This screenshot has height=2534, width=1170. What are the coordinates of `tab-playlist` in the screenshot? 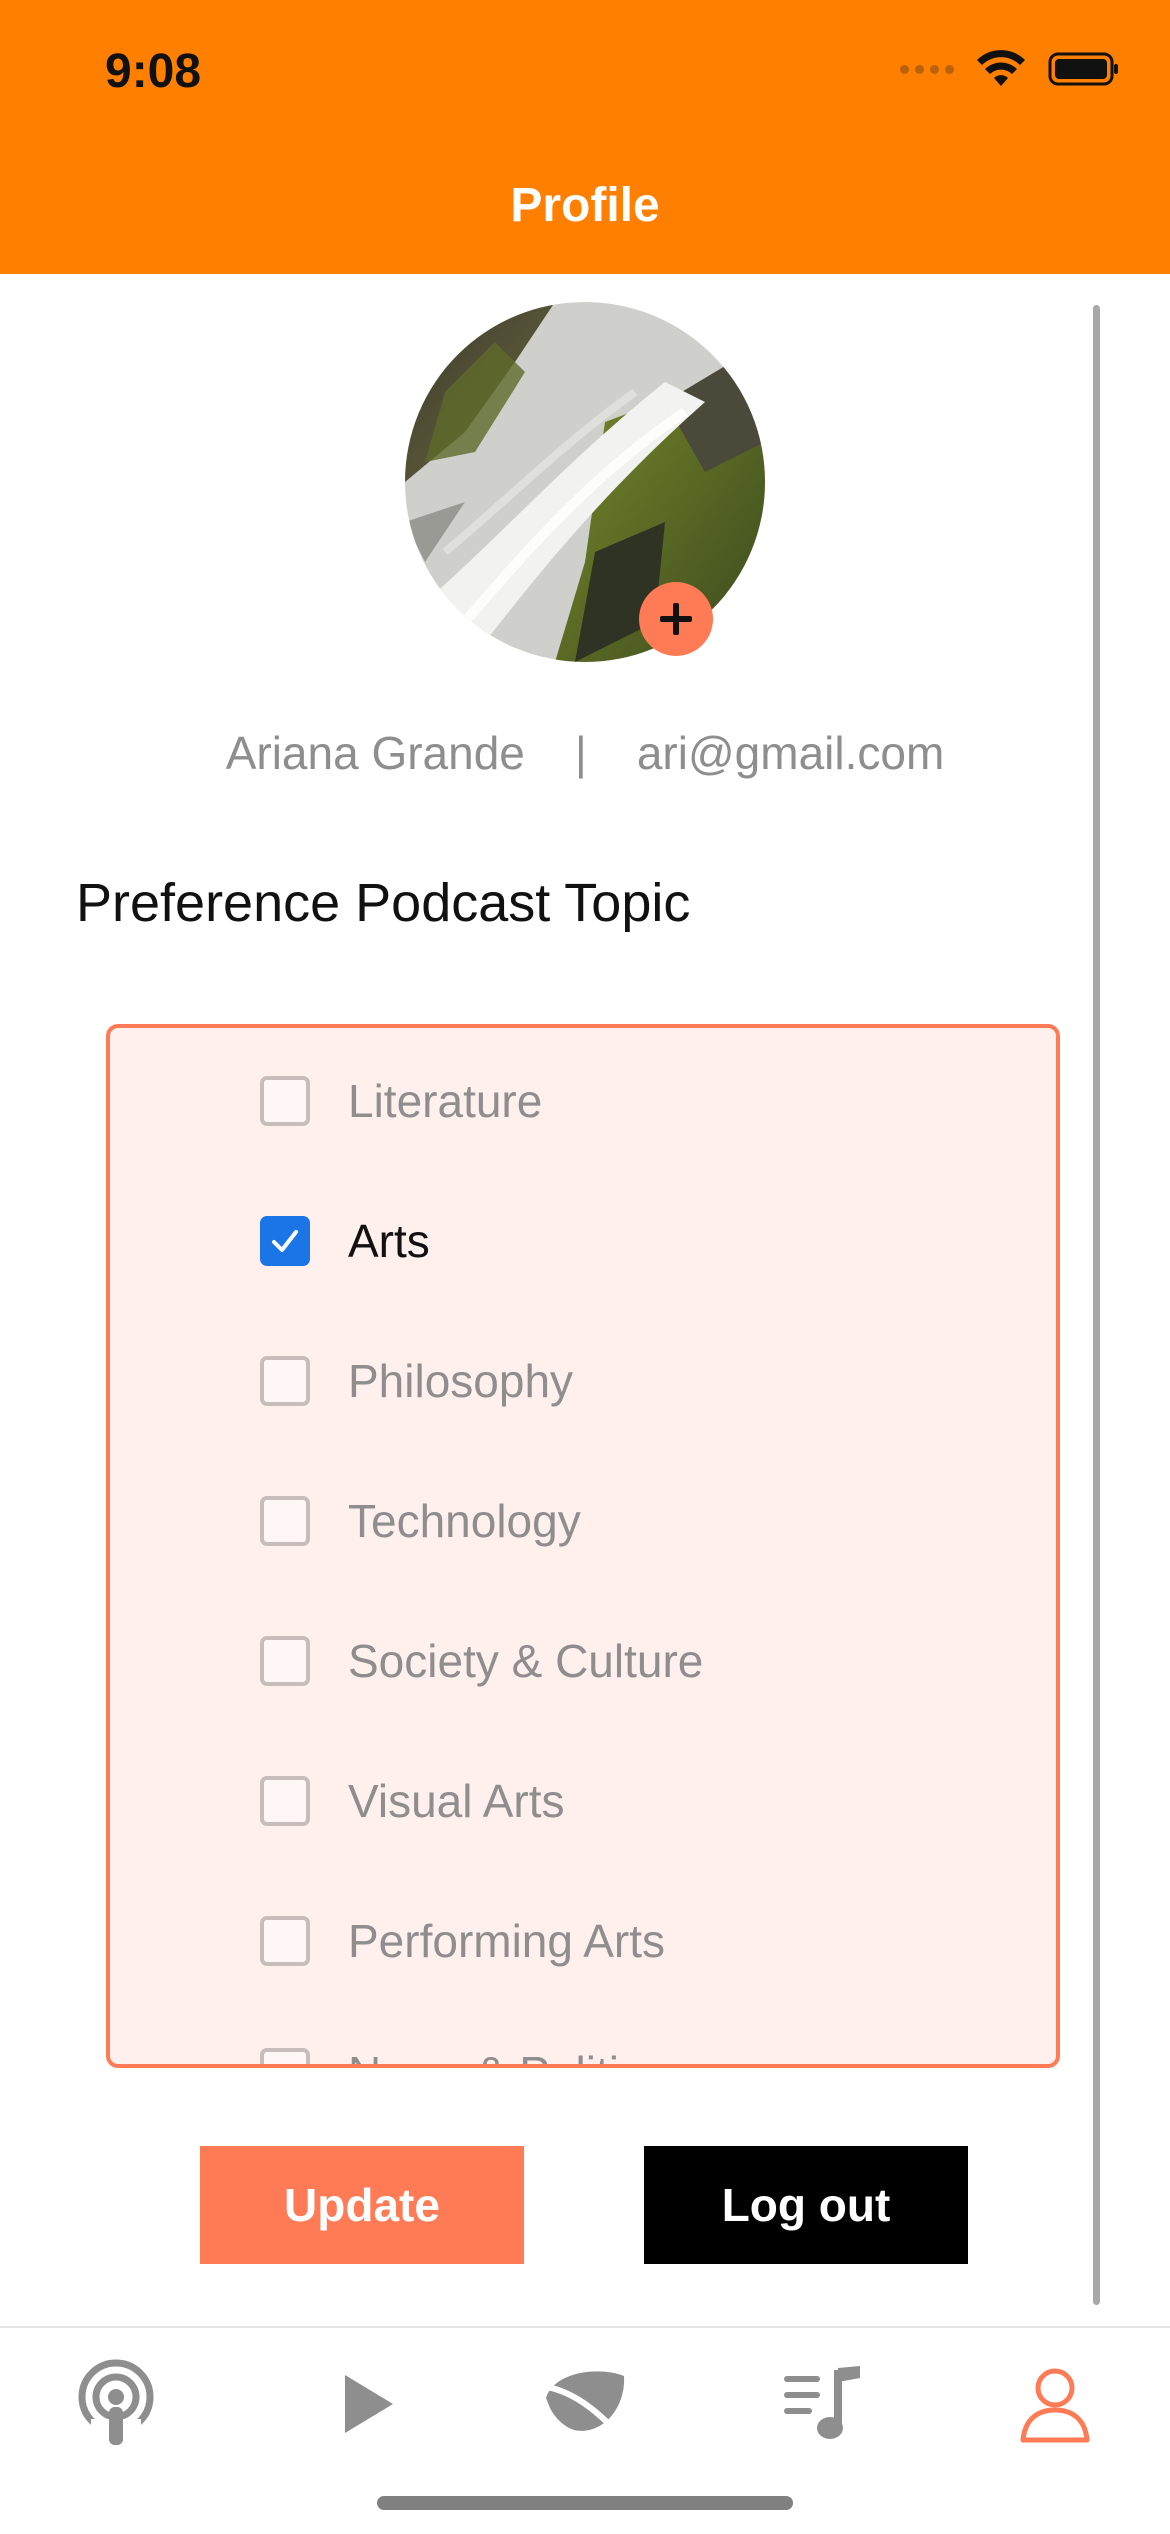 It's located at (825, 2404).